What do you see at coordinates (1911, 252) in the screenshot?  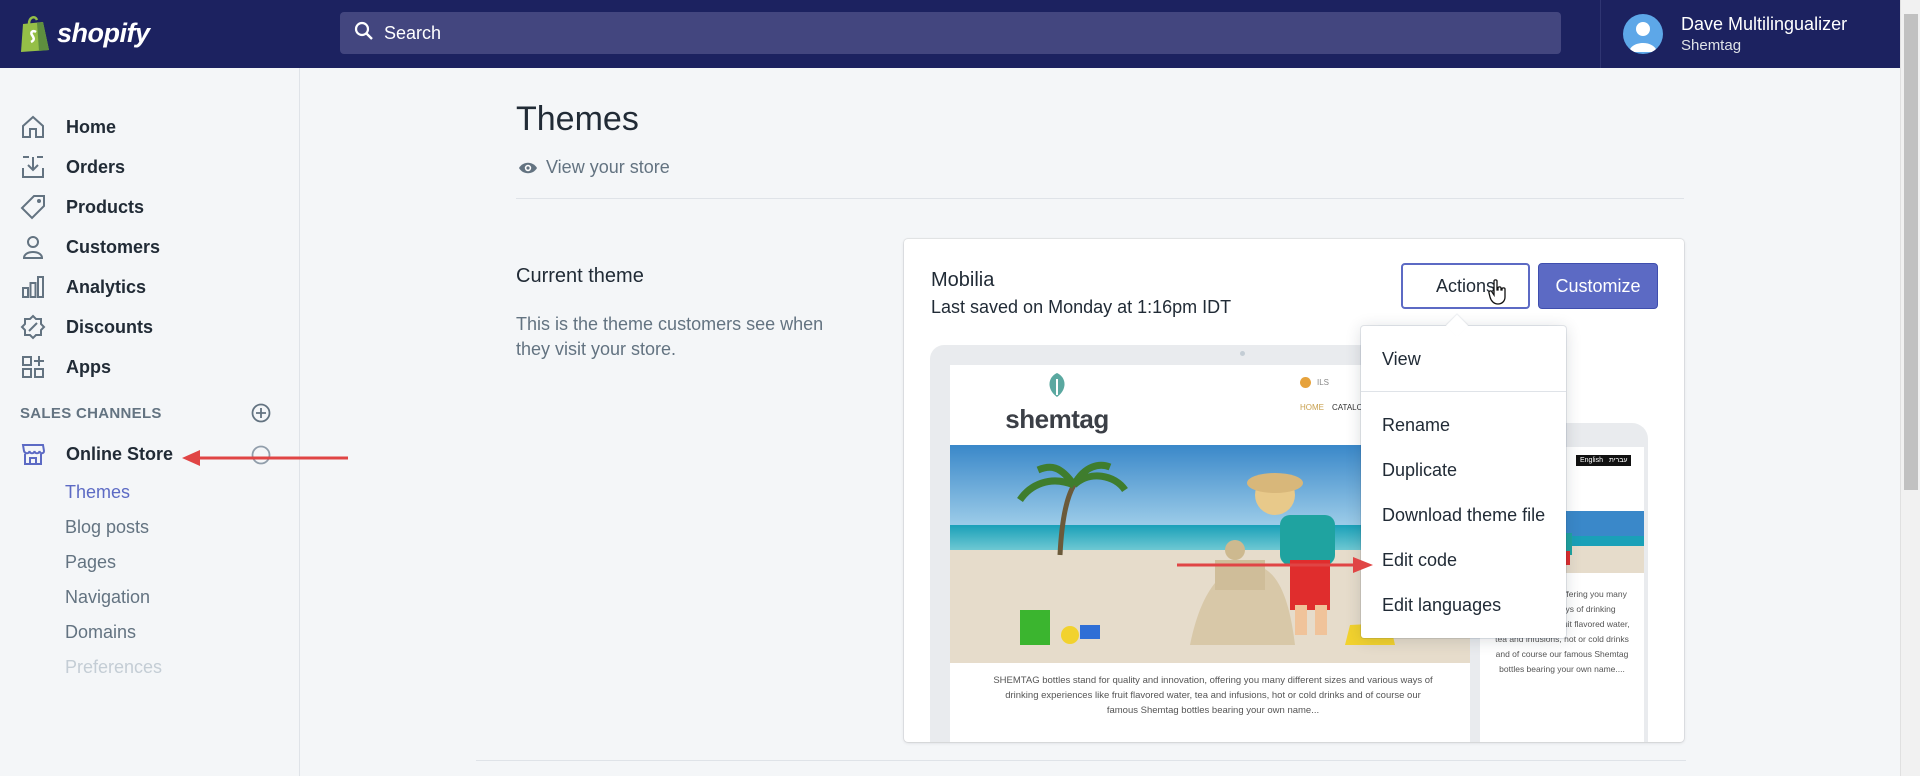 I see `scrollbar-thumb` at bounding box center [1911, 252].